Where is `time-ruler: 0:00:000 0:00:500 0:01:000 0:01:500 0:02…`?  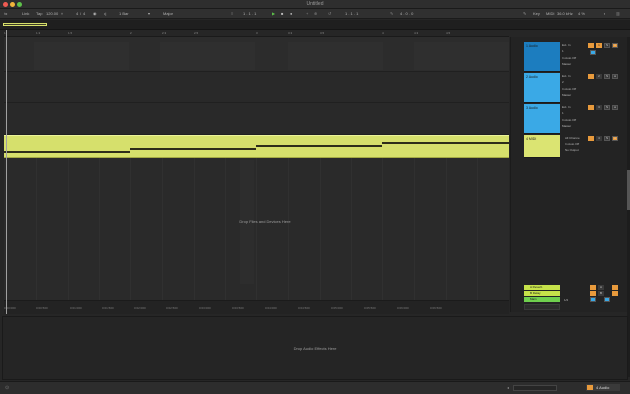
time-ruler: 0:00:000 0:00:500 0:01:000 0:01:500 0:02… is located at coordinates (256, 307).